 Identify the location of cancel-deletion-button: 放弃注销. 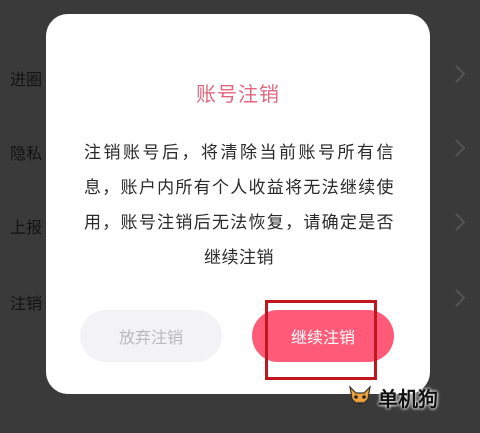
(151, 336).